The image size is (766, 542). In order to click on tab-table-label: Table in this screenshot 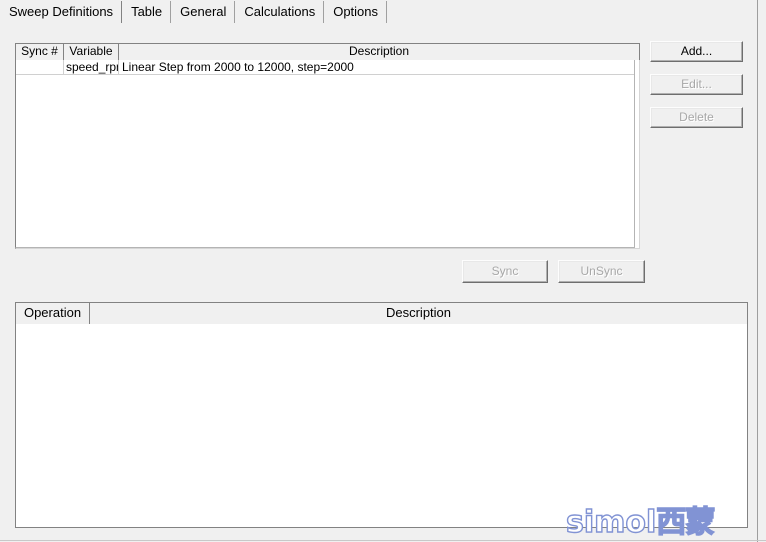, I will do `click(147, 11)`.